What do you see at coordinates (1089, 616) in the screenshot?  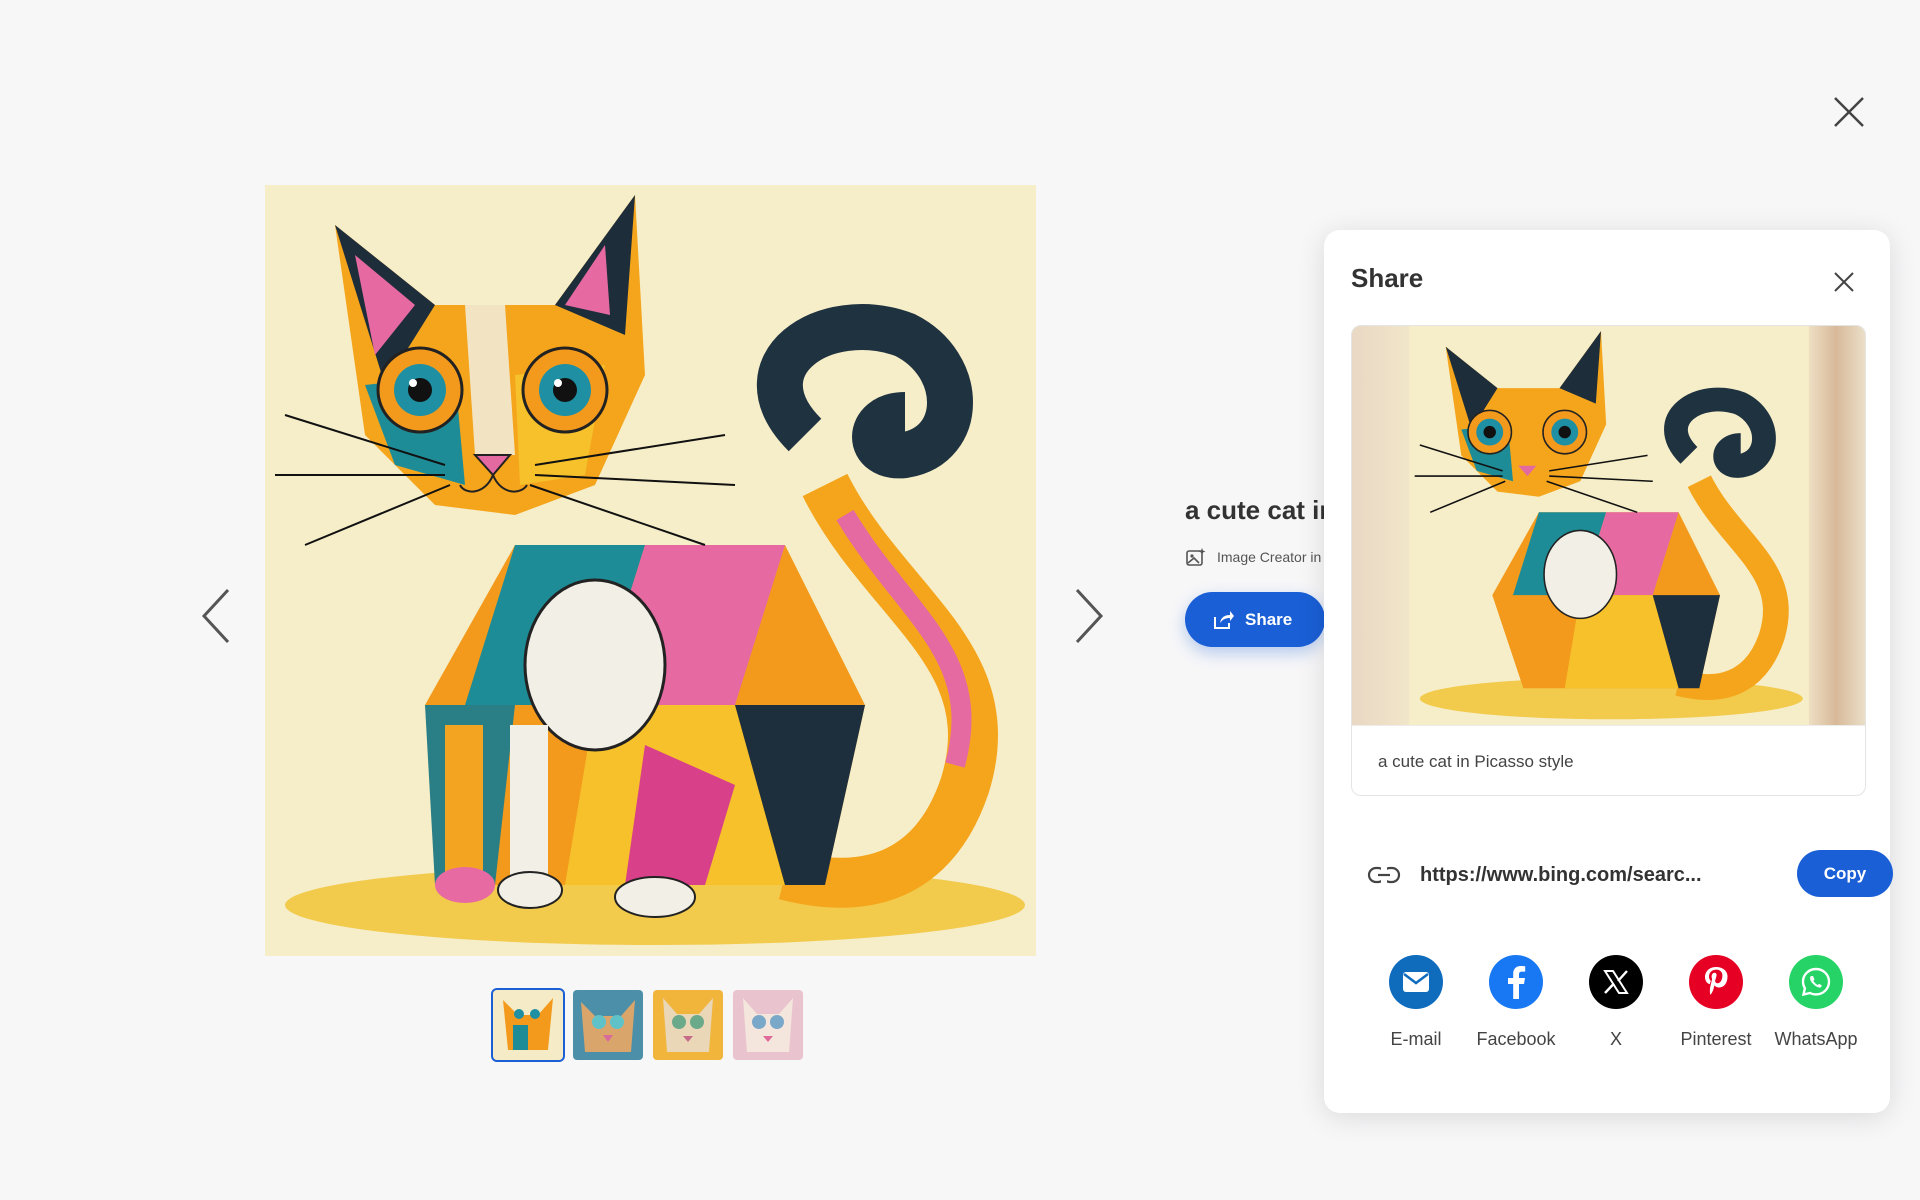 I see `chevron-right-icon` at bounding box center [1089, 616].